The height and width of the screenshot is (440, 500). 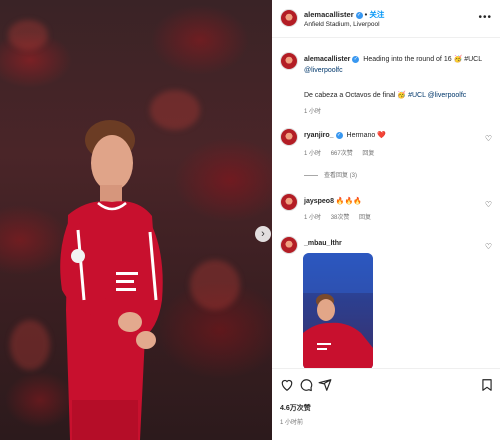 I want to click on comment-text: jayspeo8 🔥🔥🔥, so click(x=394, y=201).